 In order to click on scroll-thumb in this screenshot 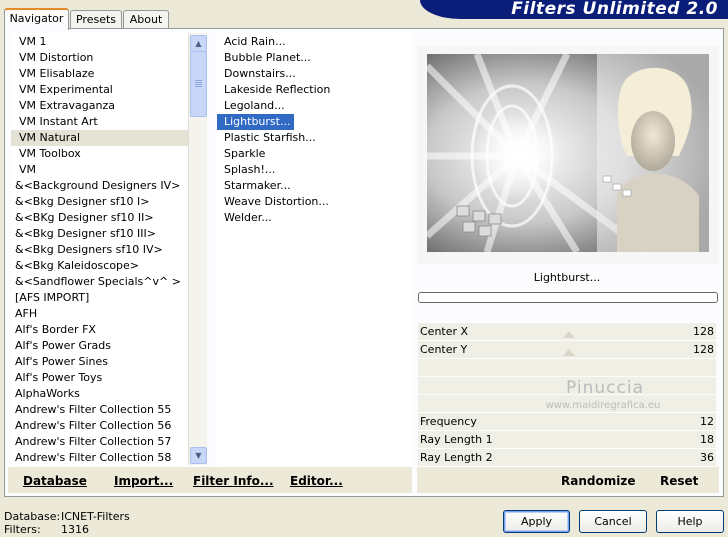, I will do `click(198, 84)`.